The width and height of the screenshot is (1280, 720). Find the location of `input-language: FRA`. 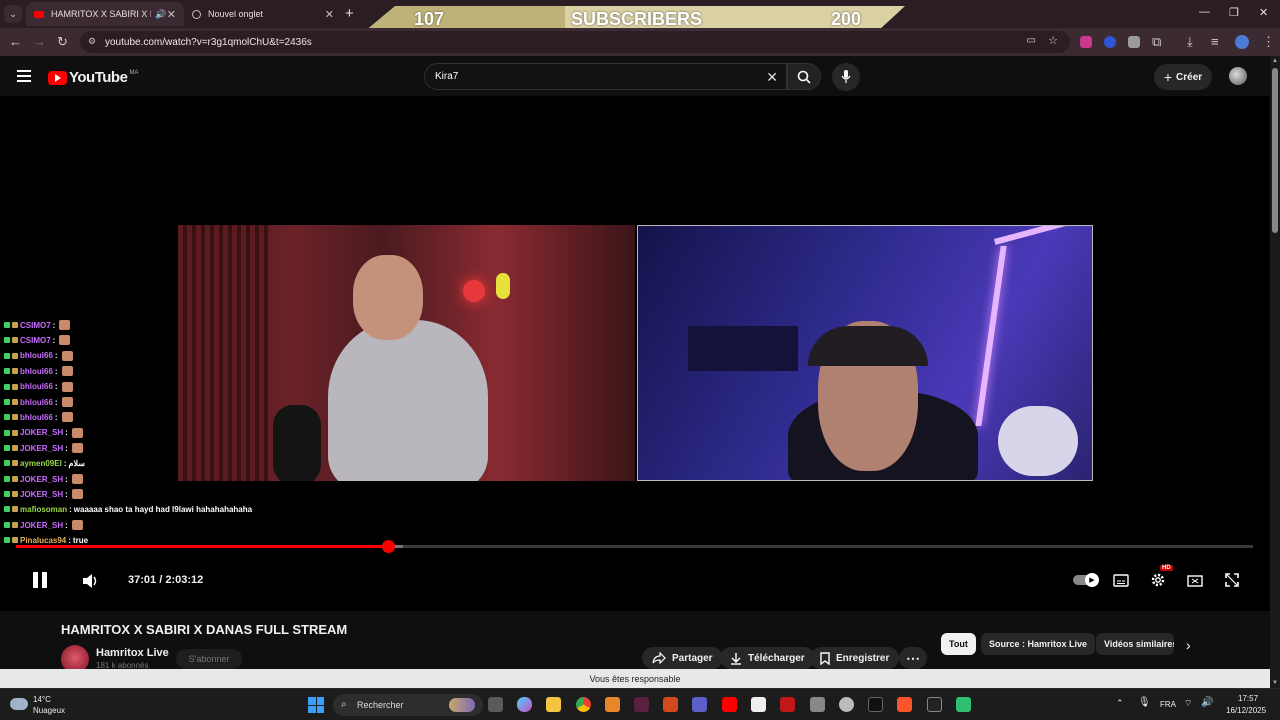

input-language: FRA is located at coordinates (1168, 704).